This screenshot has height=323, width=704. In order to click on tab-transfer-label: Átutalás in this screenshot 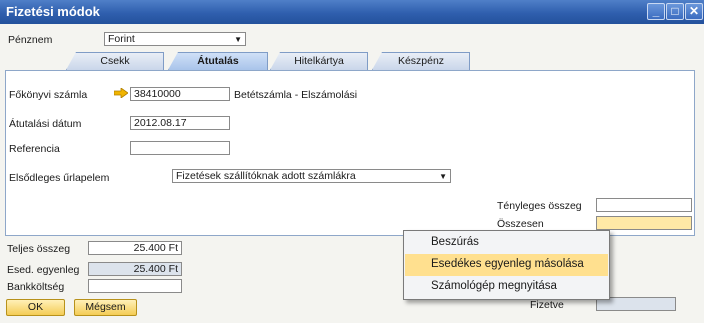, I will do `click(218, 61)`.